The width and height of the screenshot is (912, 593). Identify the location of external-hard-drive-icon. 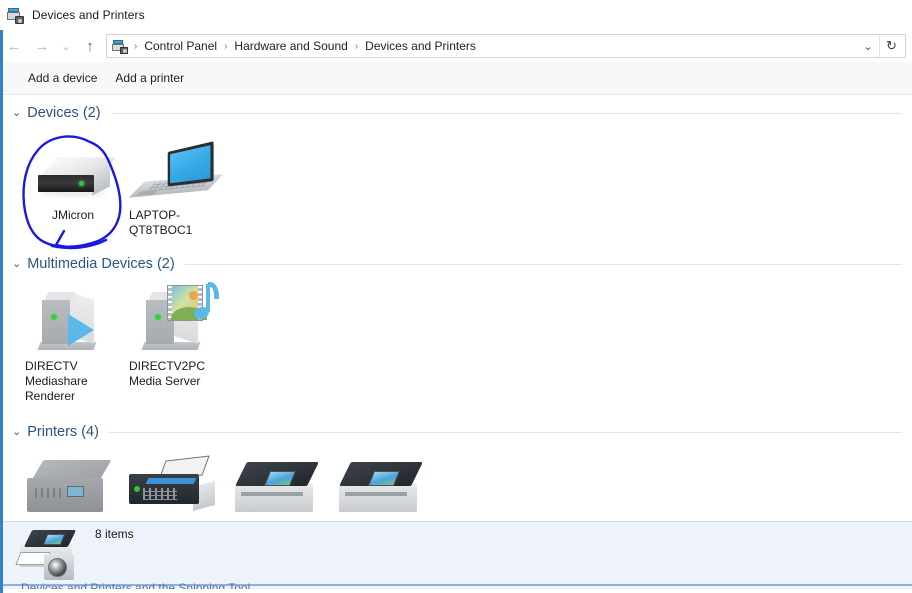
(73, 168).